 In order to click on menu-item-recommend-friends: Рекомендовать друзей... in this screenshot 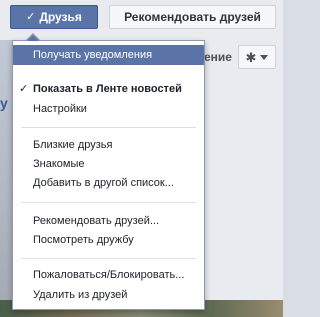, I will do `click(108, 221)`.